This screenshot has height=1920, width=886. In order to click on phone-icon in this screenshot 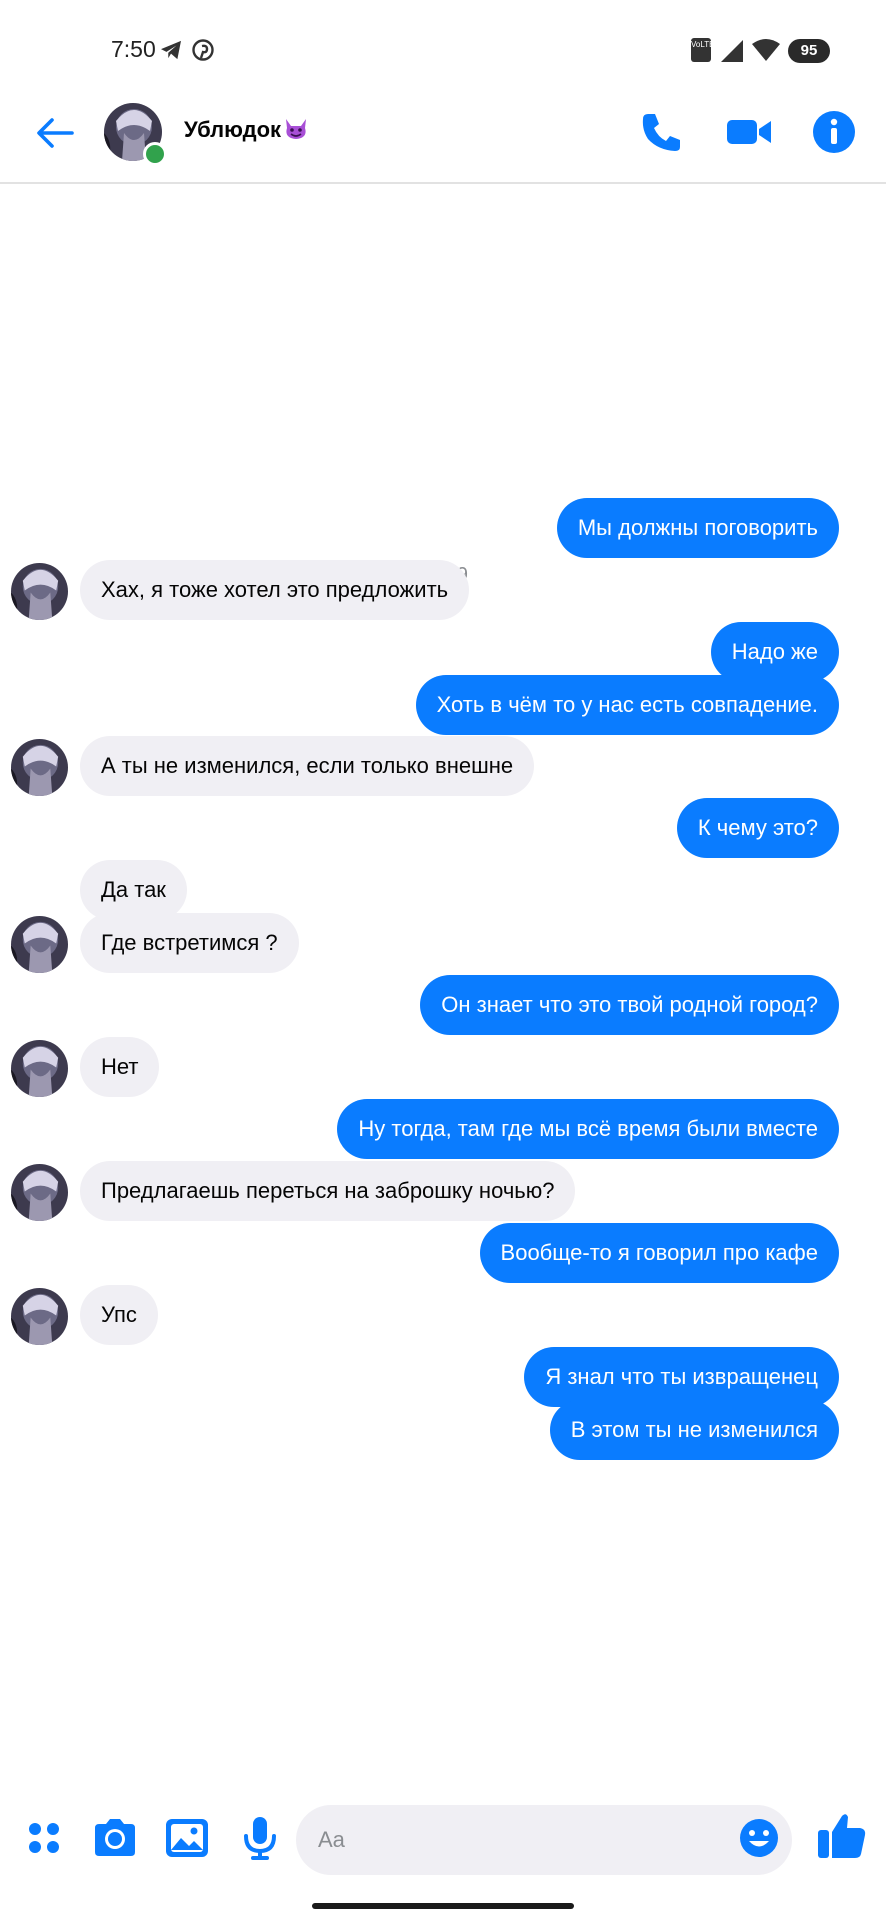, I will do `click(662, 132)`.